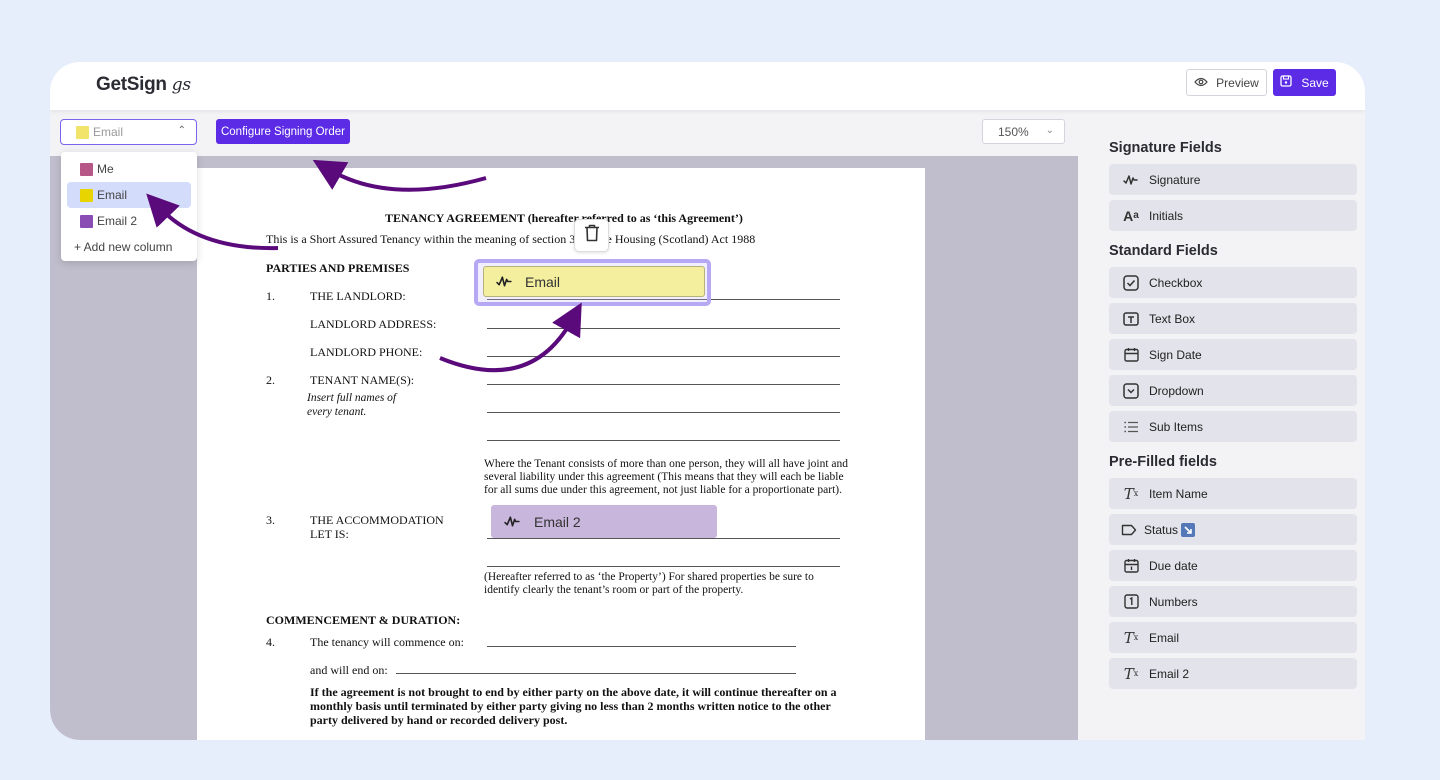 Image resolution: width=1440 pixels, height=780 pixels. What do you see at coordinates (1286, 82) in the screenshot?
I see `floppy-disk-icon` at bounding box center [1286, 82].